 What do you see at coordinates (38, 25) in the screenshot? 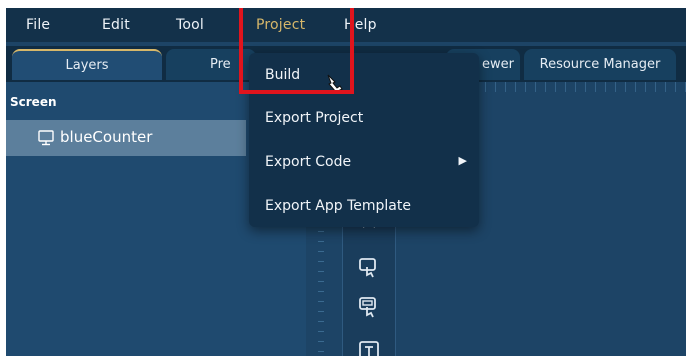
I see `menu-file: File` at bounding box center [38, 25].